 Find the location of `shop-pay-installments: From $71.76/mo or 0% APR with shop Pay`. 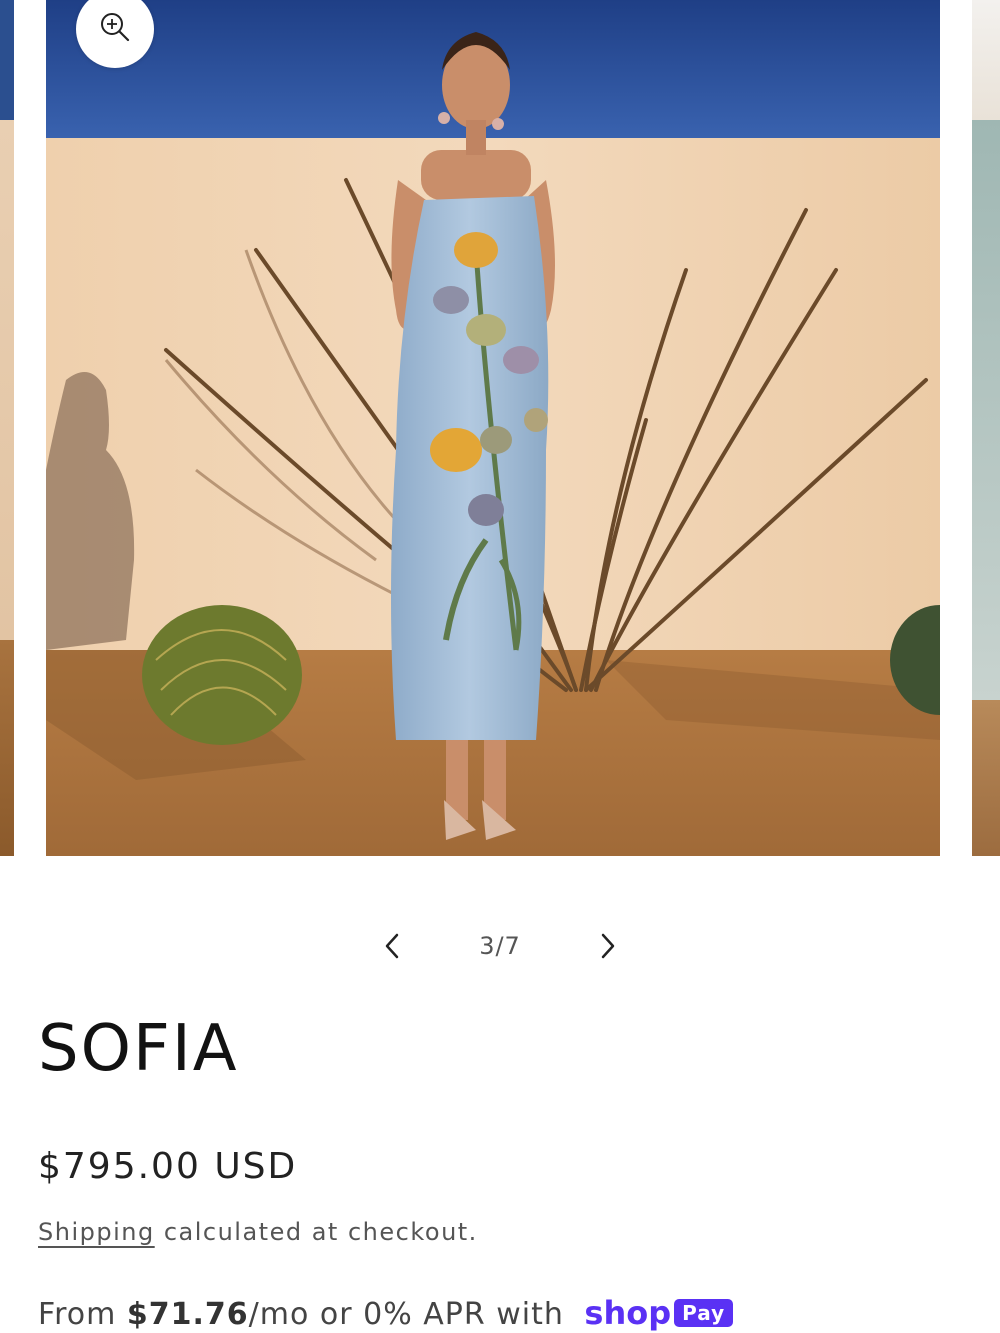

shop-pay-installments: From $71.76/mo or 0% APR with shop Pay is located at coordinates (386, 1313).